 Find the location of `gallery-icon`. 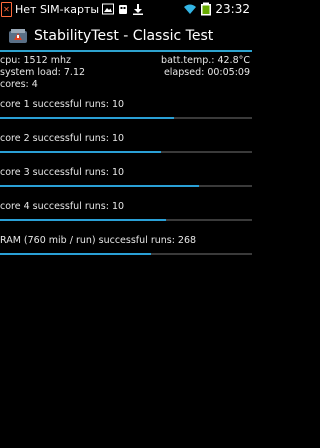

gallery-icon is located at coordinates (108, 9).